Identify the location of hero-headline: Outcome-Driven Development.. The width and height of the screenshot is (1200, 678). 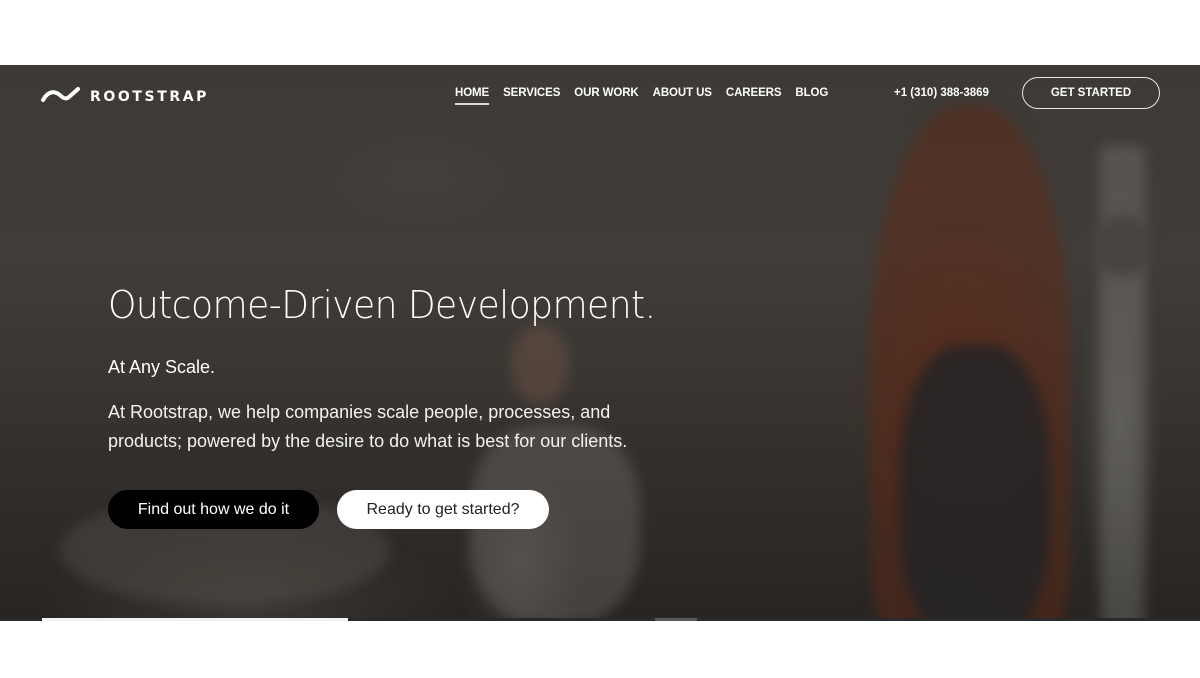
(382, 305).